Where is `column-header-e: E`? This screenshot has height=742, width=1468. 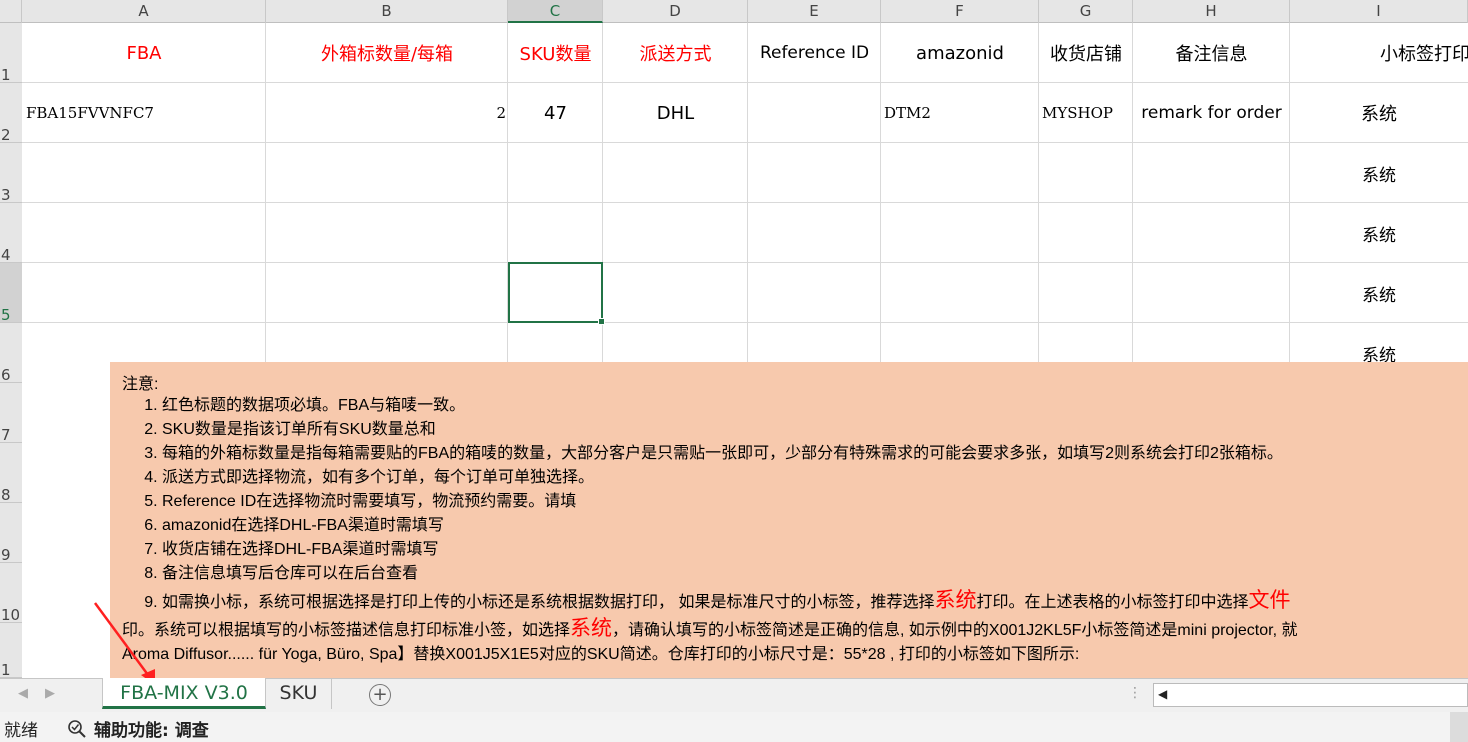
column-header-e: E is located at coordinates (814, 11).